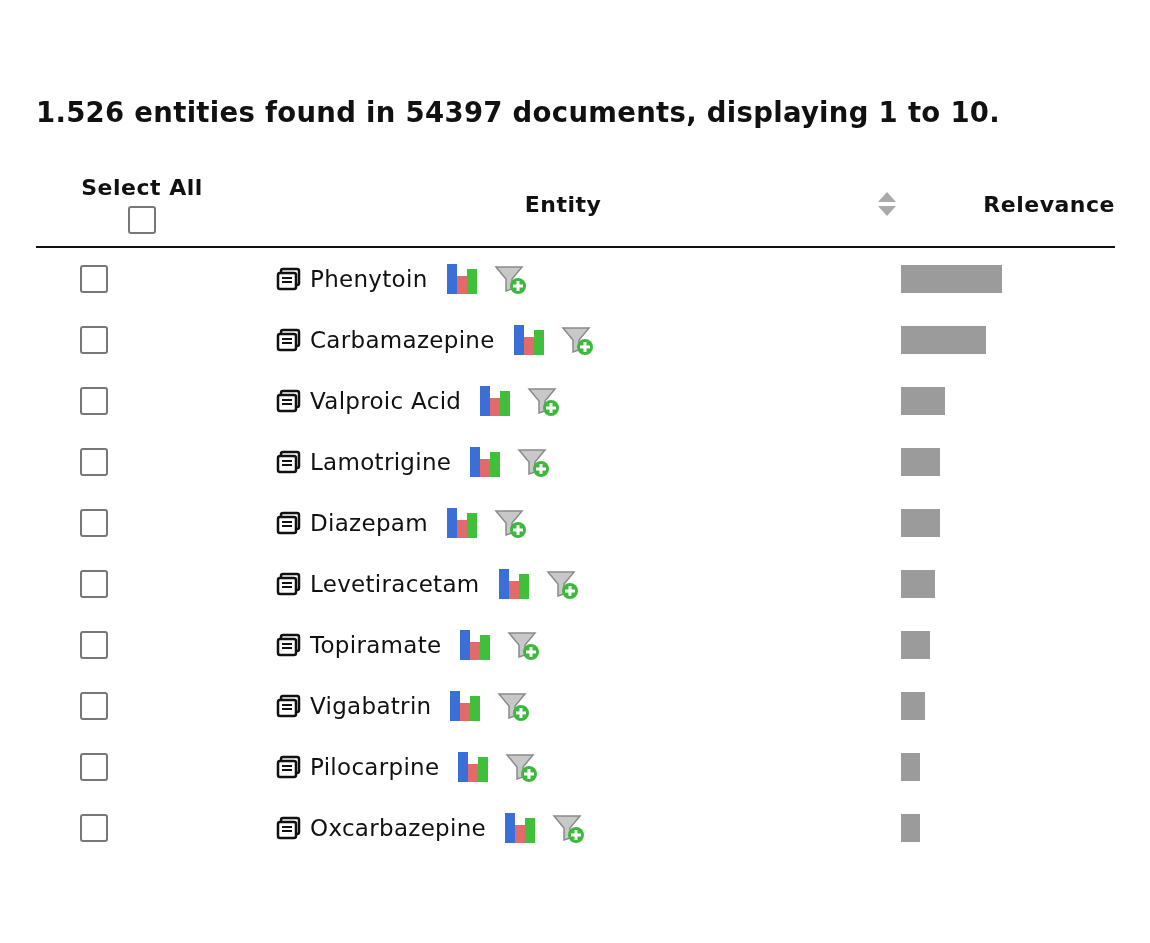  I want to click on entity-name: Carbamazepine, so click(402, 339).